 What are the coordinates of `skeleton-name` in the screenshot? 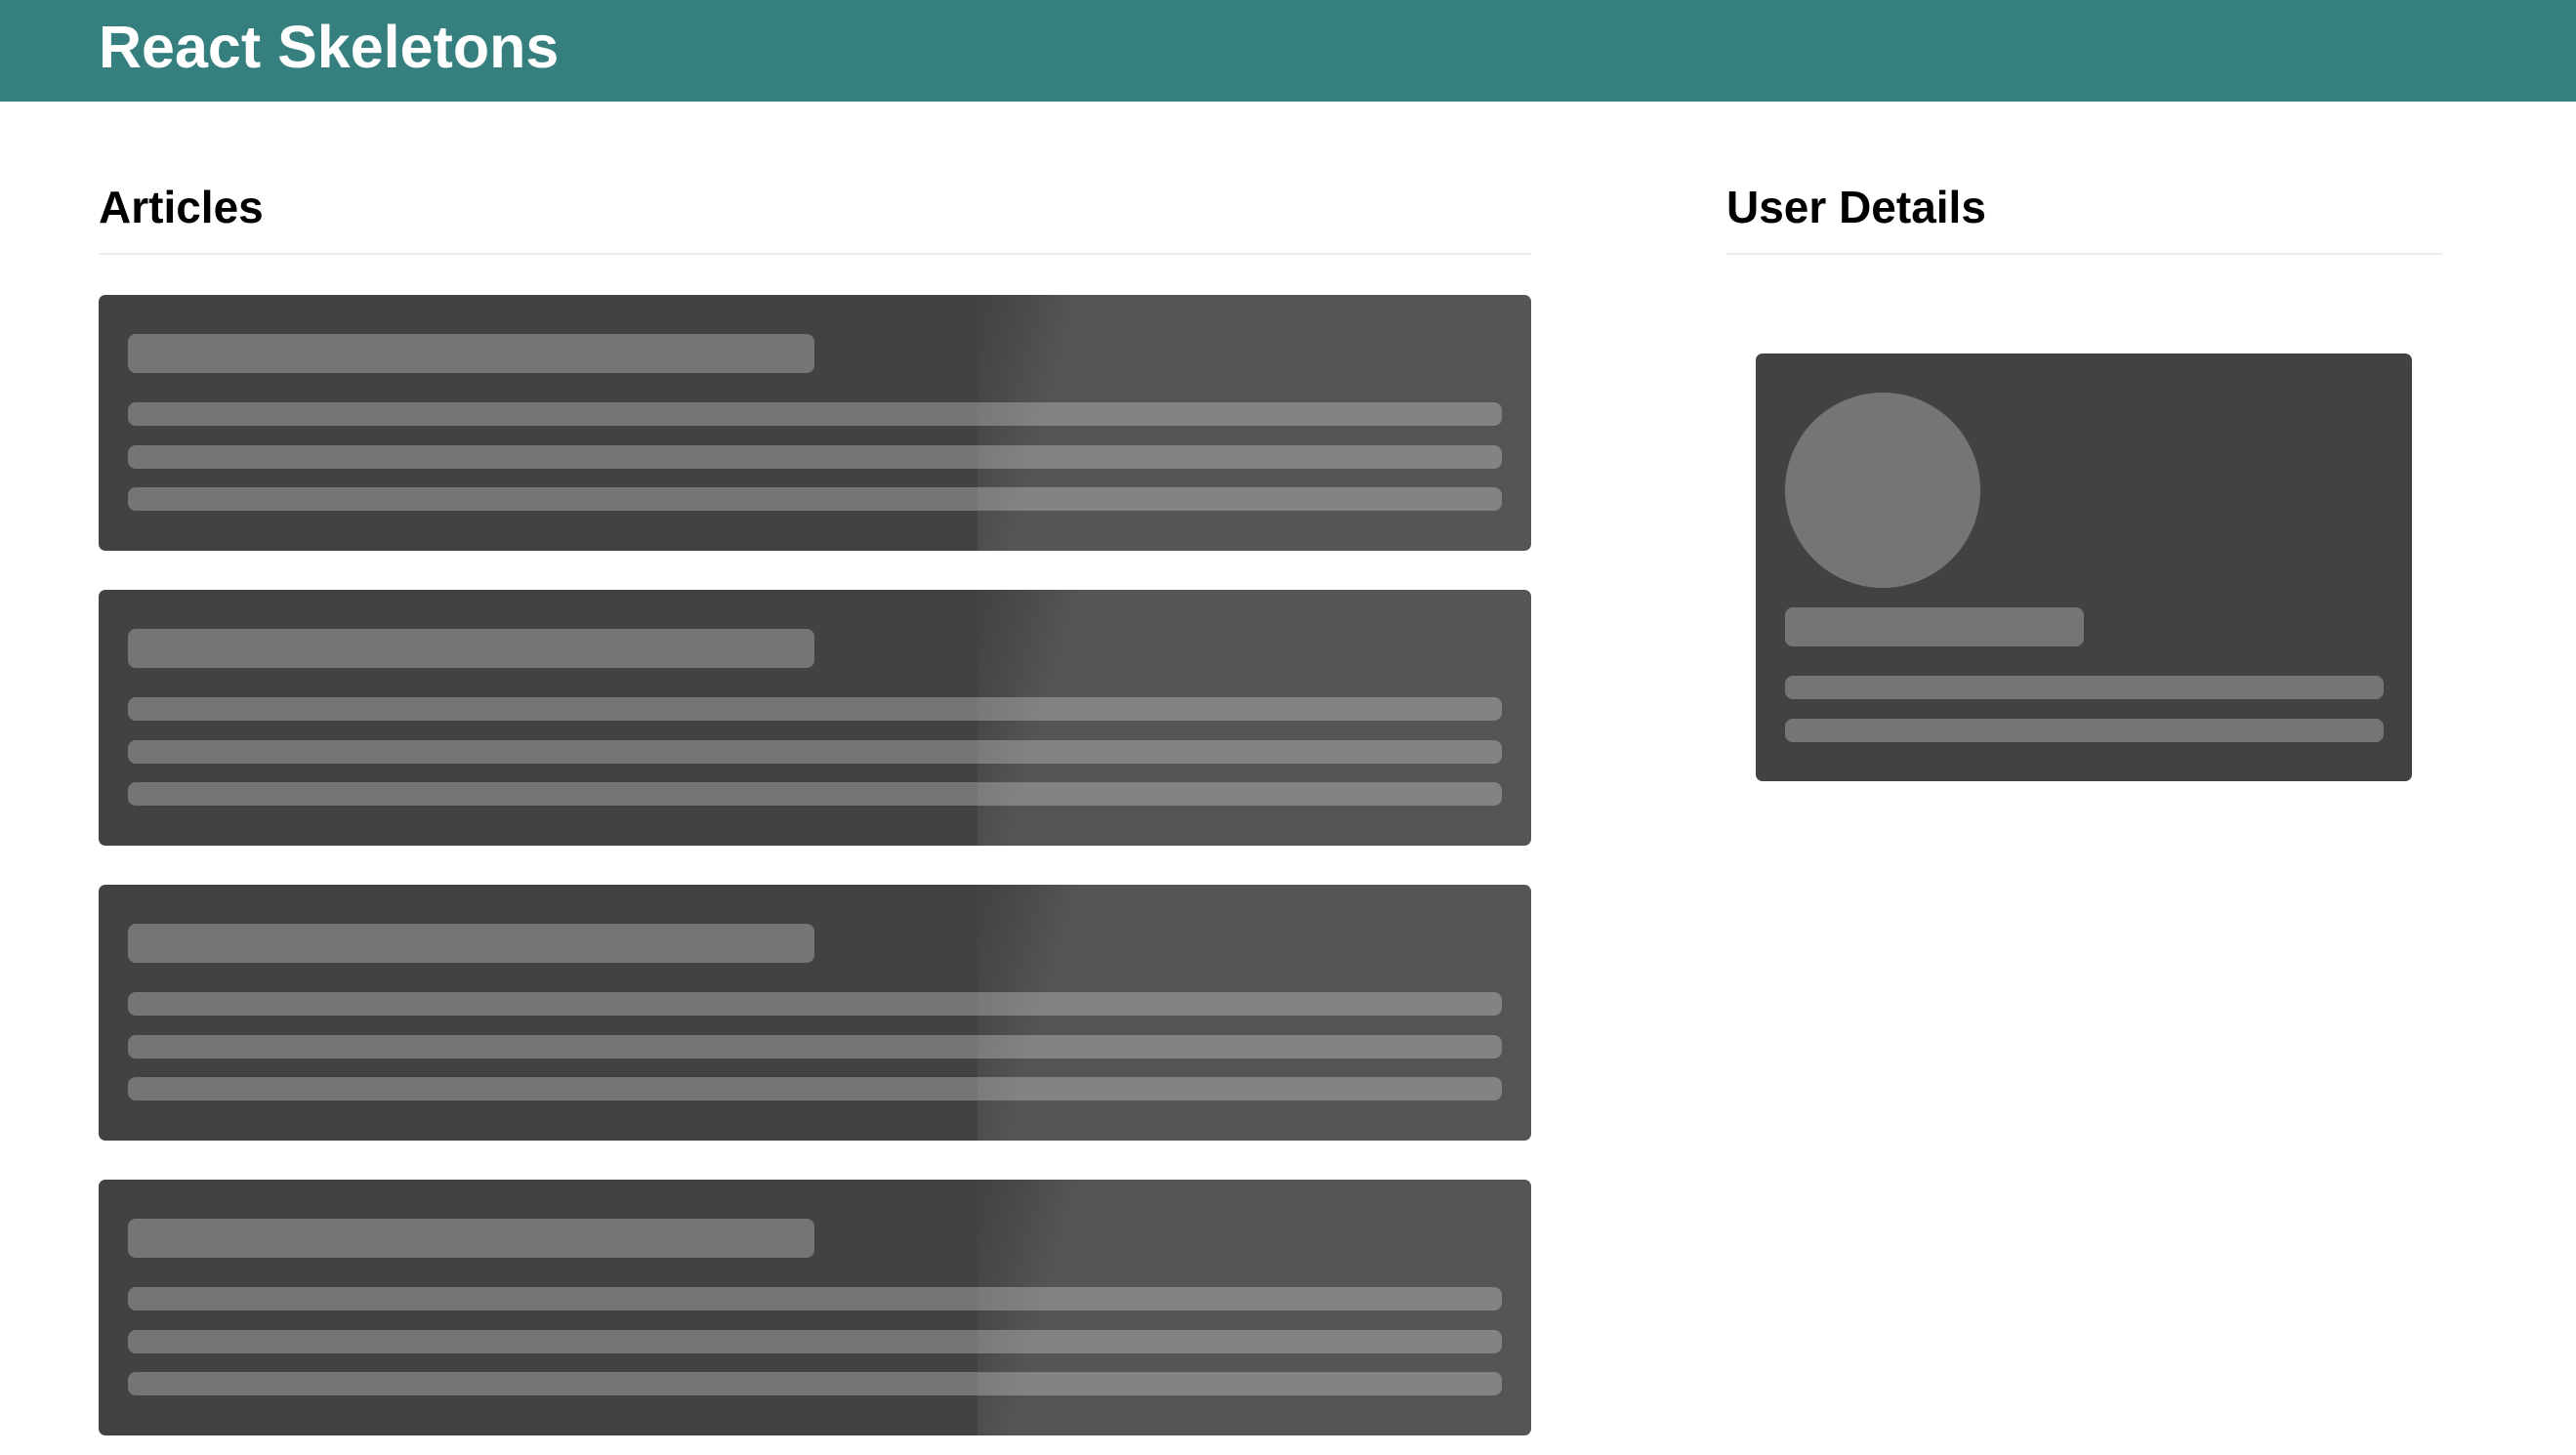 It's located at (1934, 626).